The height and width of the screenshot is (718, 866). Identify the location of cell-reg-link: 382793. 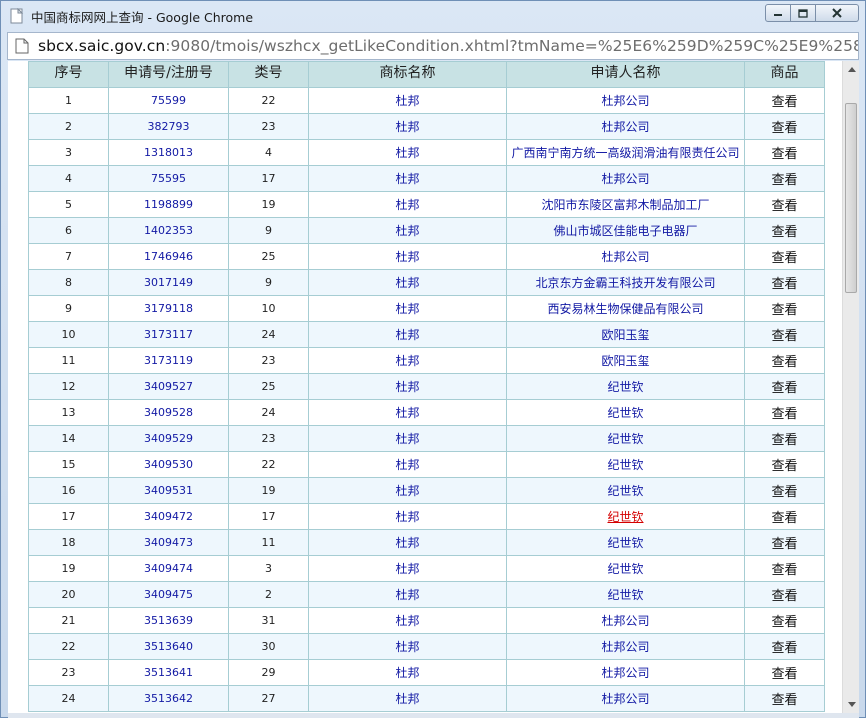
(168, 126).